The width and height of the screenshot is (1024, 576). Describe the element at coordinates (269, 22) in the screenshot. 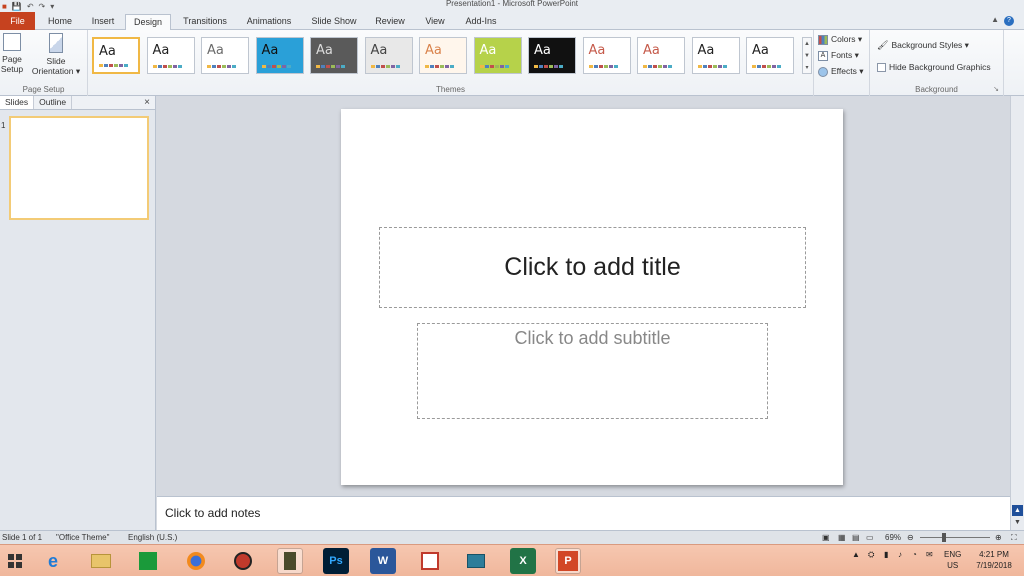

I see `tab-animations: Animations` at that location.